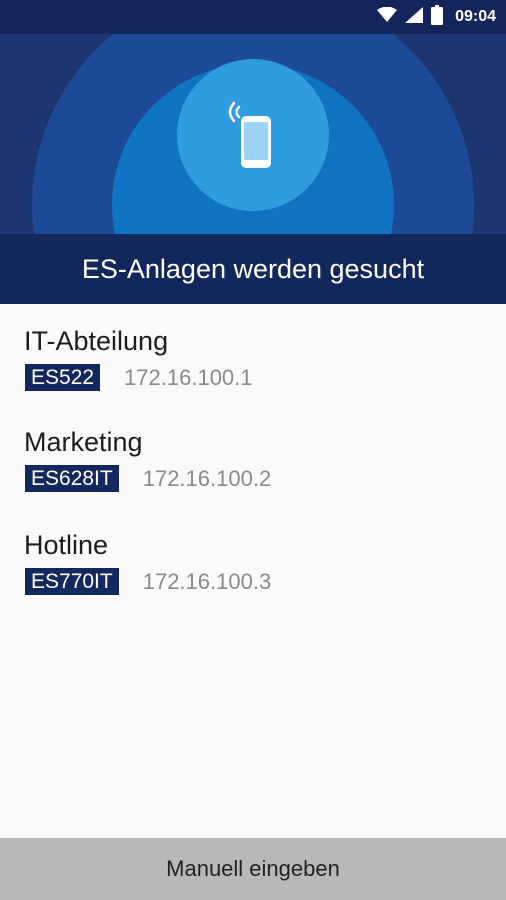 Image resolution: width=506 pixels, height=900 pixels. Describe the element at coordinates (66, 545) in the screenshot. I see `device-name: Hotline` at that location.